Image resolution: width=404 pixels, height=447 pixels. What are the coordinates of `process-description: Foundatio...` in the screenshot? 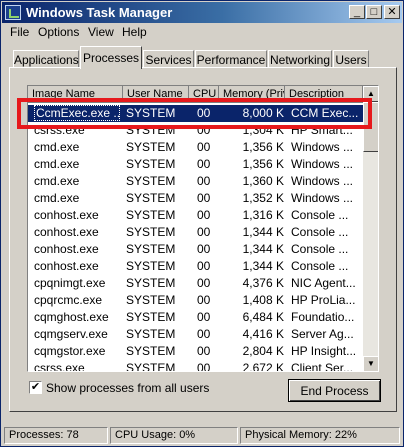 It's located at (323, 317).